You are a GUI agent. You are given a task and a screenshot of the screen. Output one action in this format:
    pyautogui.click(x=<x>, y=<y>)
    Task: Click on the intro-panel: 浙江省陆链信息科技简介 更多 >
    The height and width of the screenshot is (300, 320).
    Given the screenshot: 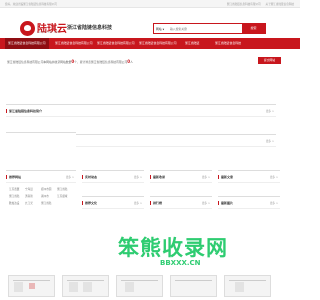 What is the action you would take?
    pyautogui.click(x=141, y=114)
    